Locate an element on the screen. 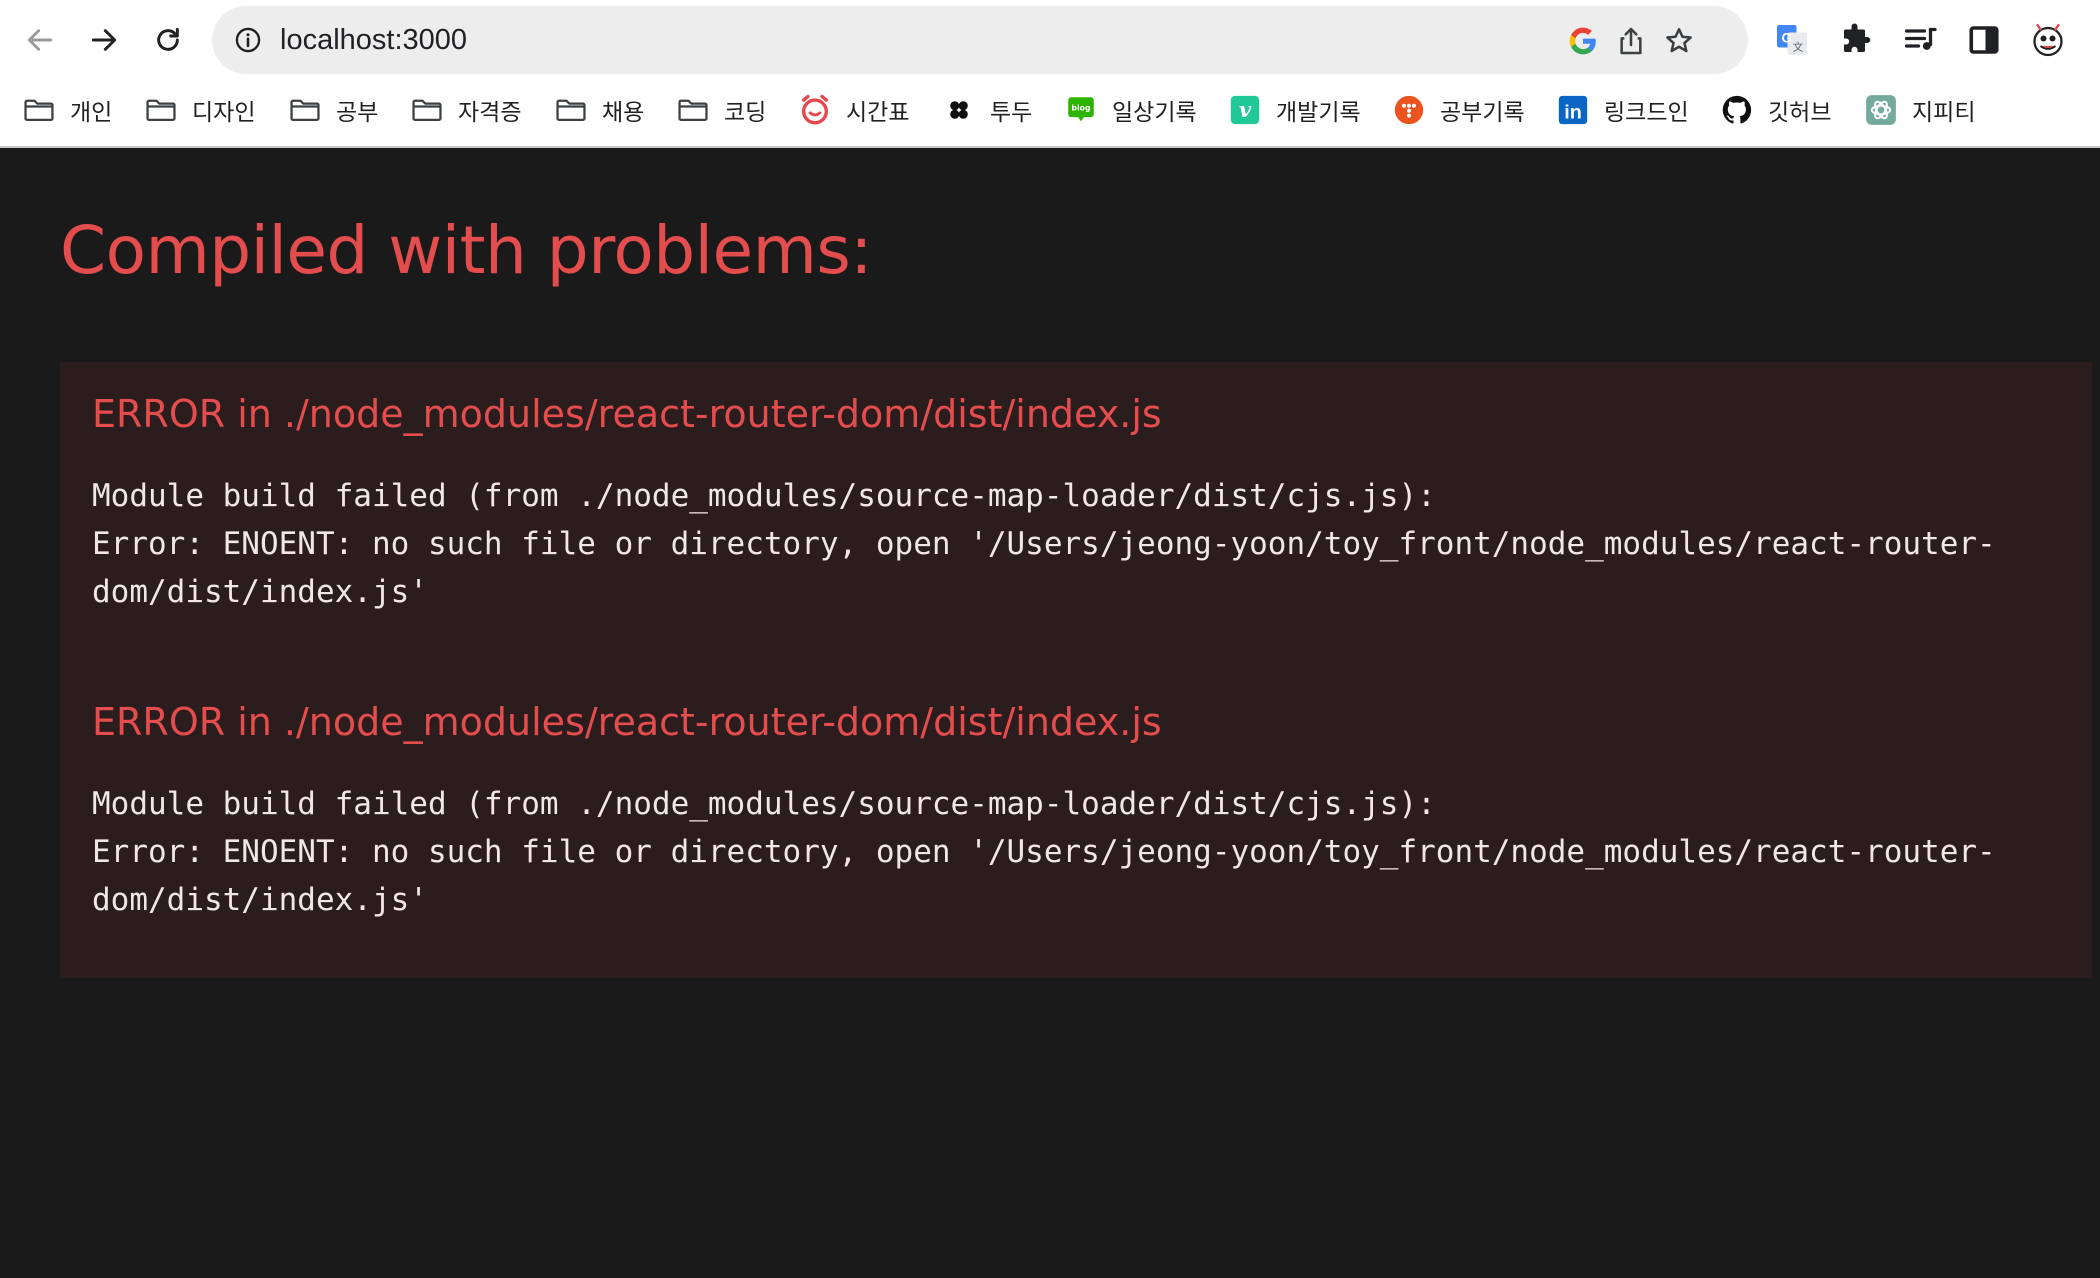 This screenshot has height=1278, width=2100. address-bar: localhost:3000 is located at coordinates (980, 40).